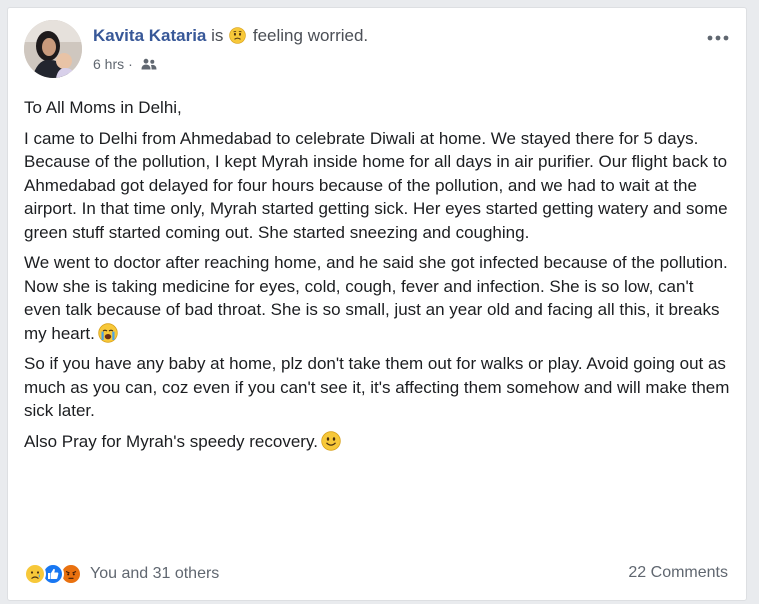  I want to click on comments-count-link: 22 Comments, so click(678, 573).